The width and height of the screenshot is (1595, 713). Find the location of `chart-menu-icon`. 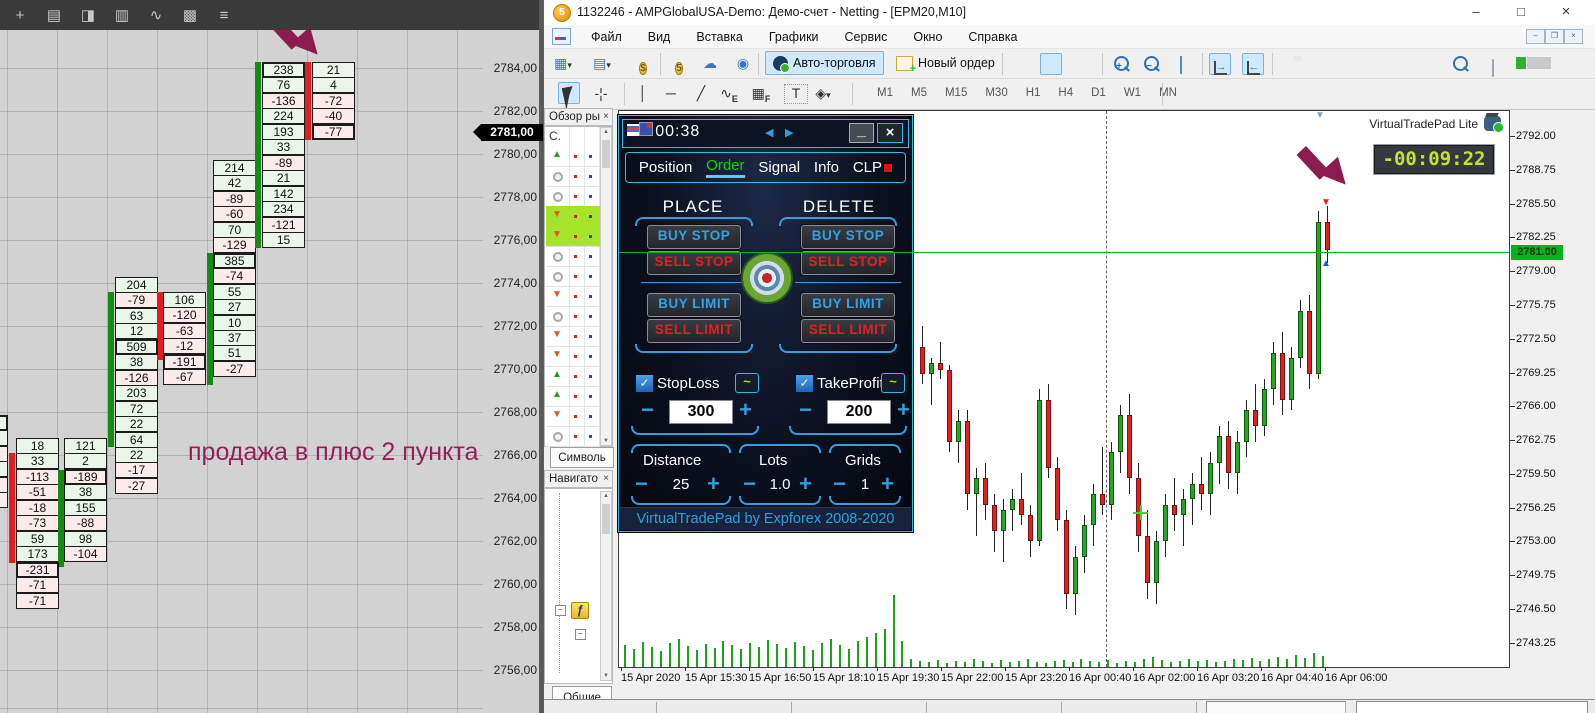

chart-menu-icon is located at coordinates (561, 36).